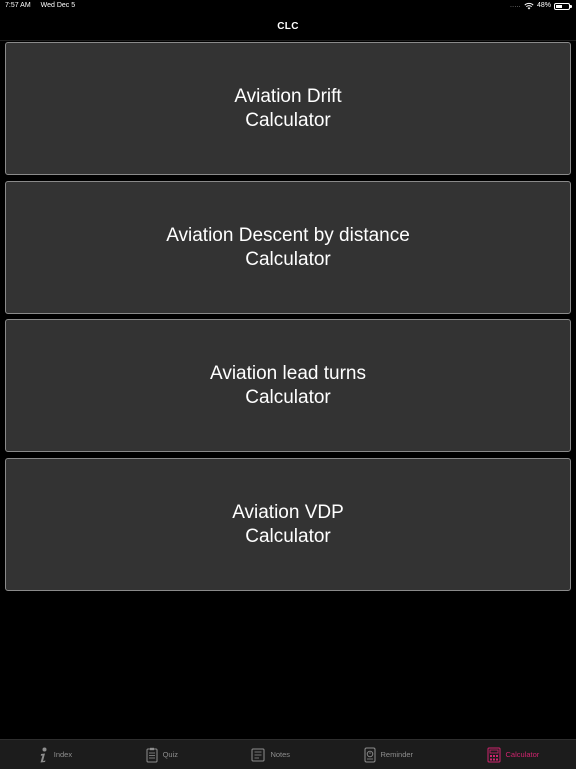  Describe the element at coordinates (258, 754) in the screenshot. I see `notes-icon` at that location.